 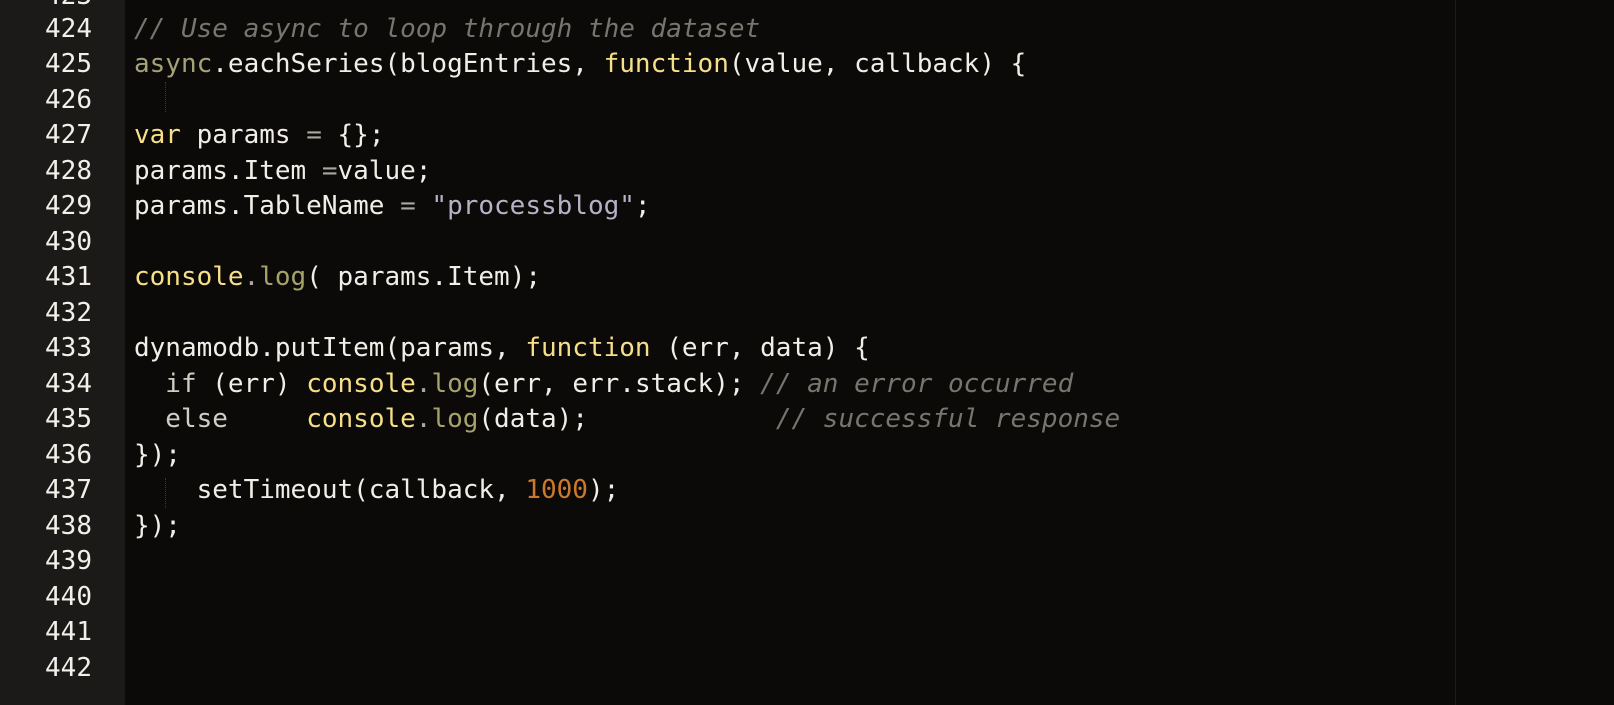 I want to click on code-token: ;, so click(x=642, y=206).